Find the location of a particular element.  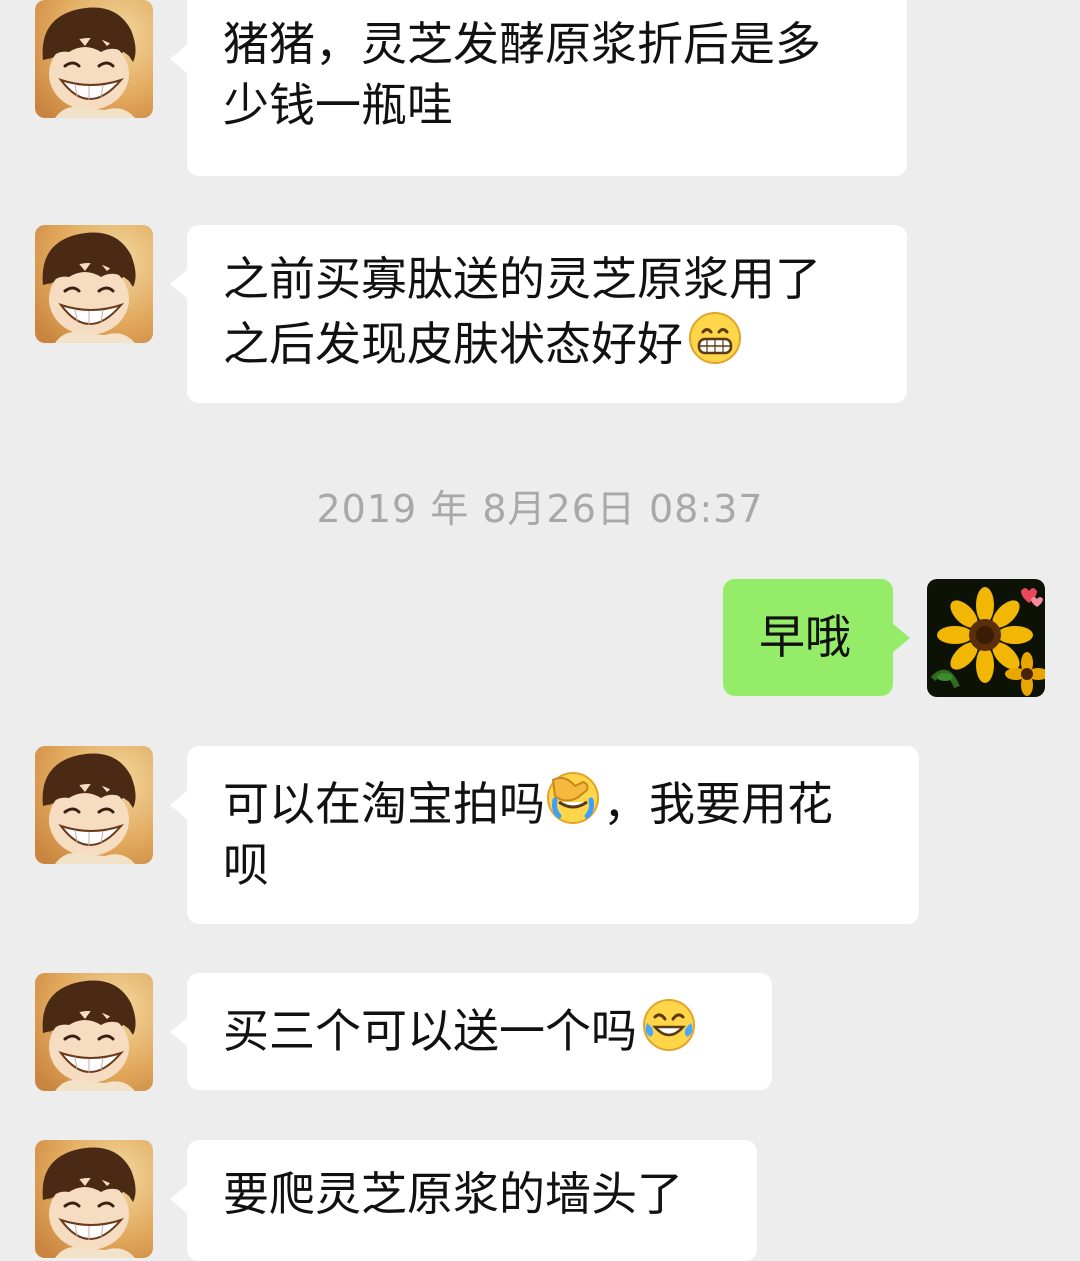

grinning-face-icon is located at coordinates (715, 338).